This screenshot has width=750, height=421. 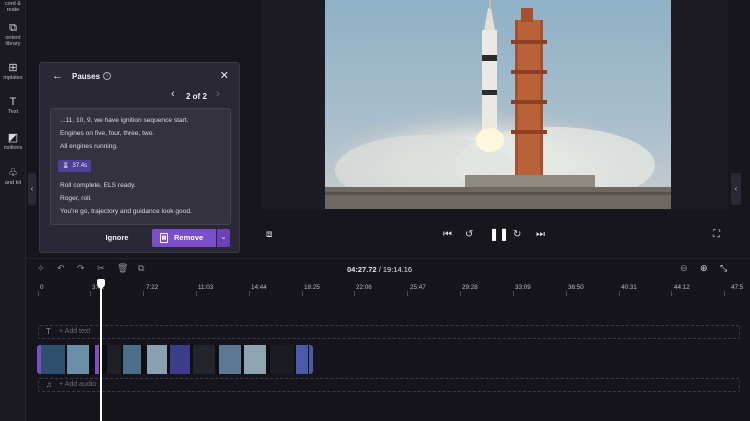 What do you see at coordinates (139, 76) in the screenshot?
I see `pauses-panel-header: ← Pauses i ✕` at bounding box center [139, 76].